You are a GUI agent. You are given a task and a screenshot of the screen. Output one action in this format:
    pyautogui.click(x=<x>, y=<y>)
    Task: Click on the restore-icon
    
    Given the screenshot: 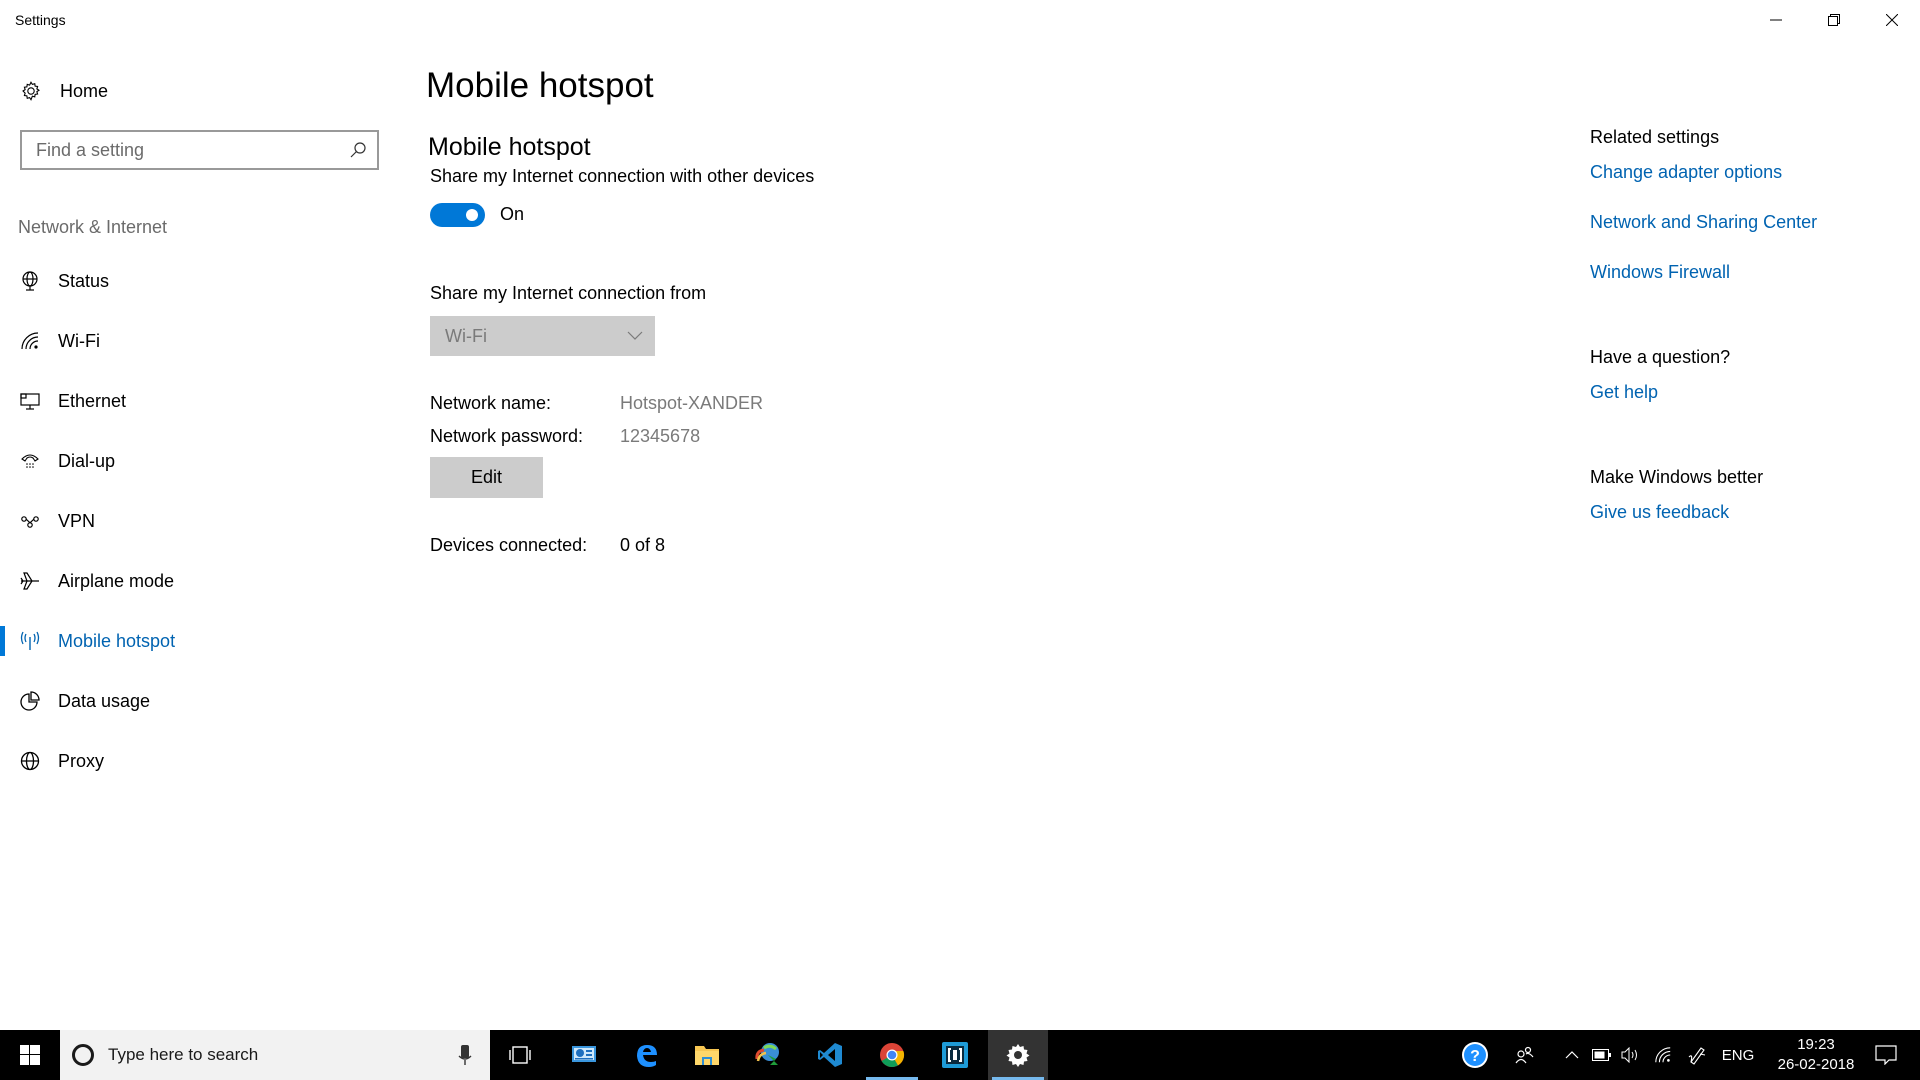 What is the action you would take?
    pyautogui.click(x=1834, y=20)
    